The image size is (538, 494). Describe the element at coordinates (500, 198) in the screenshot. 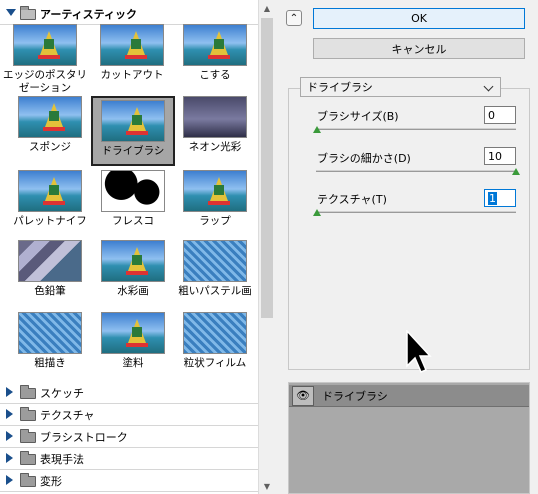

I see `texture-input: 1` at that location.